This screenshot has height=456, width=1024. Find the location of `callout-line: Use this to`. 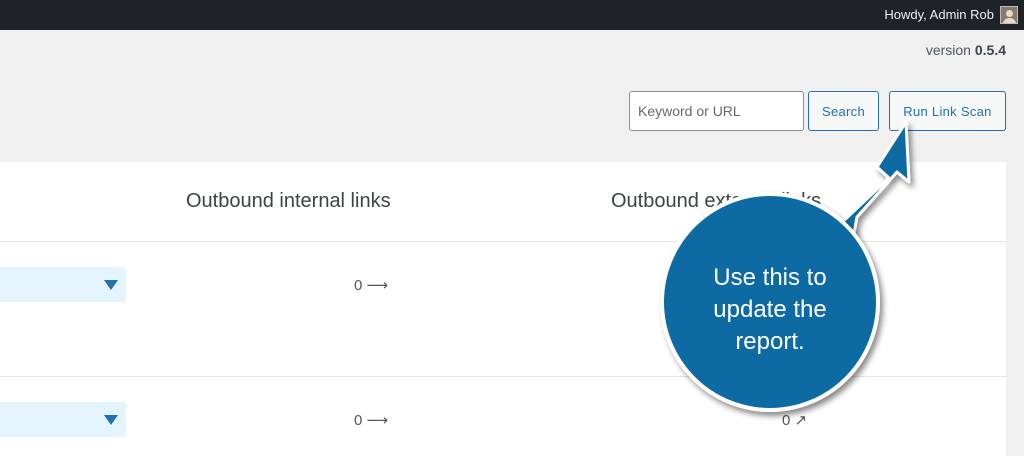

callout-line: Use this to is located at coordinates (770, 277).